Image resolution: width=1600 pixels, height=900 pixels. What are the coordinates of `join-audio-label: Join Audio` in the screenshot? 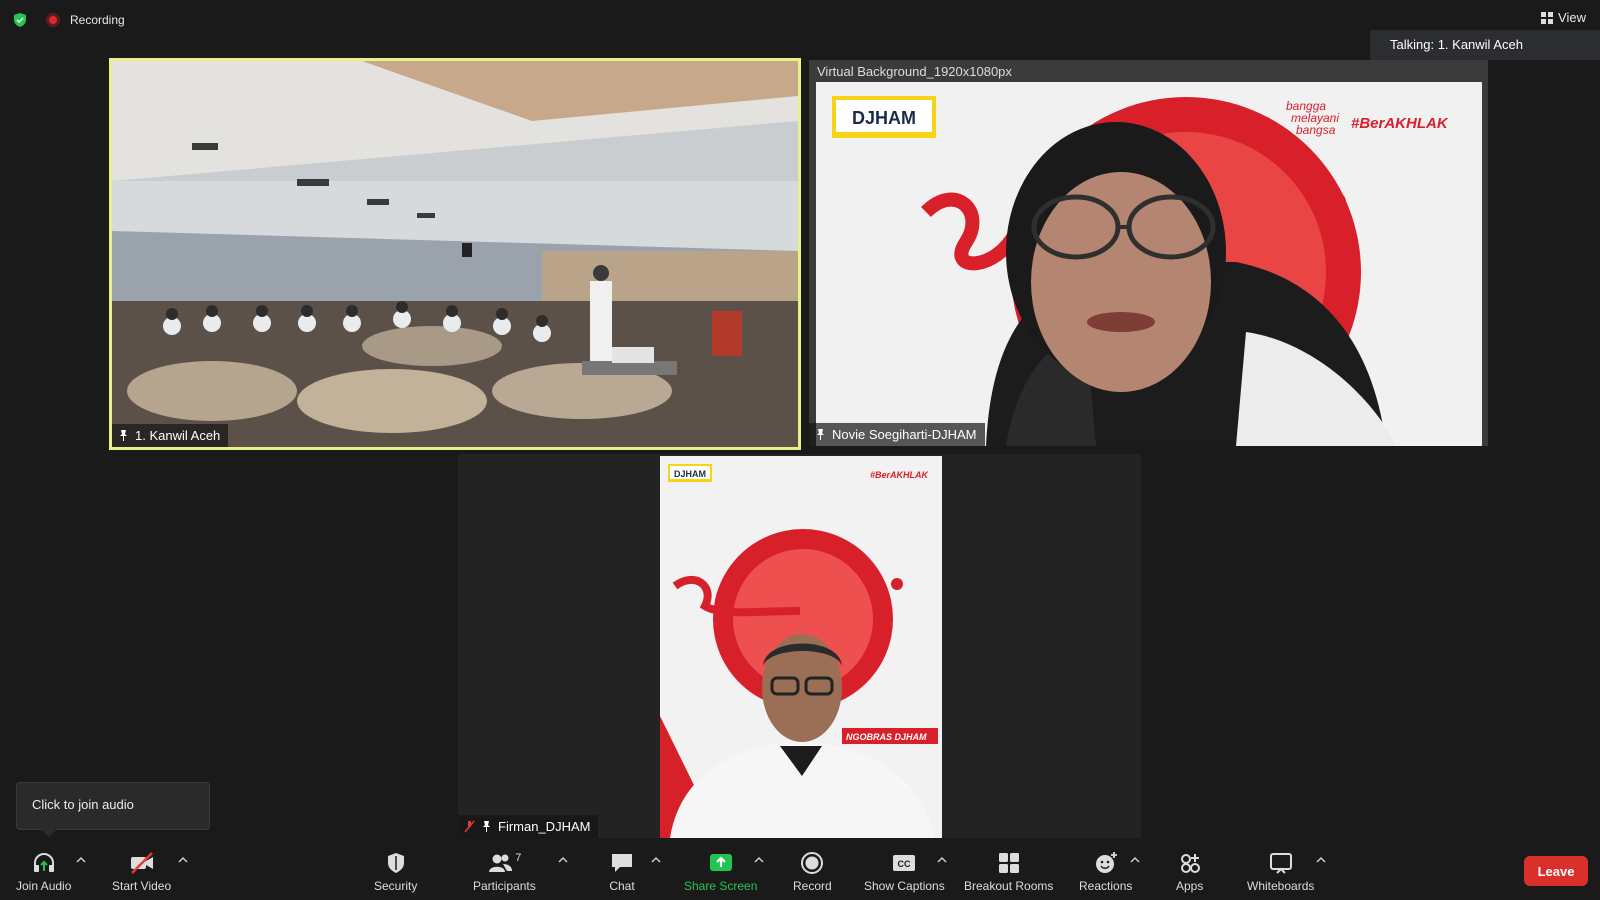 It's located at (44, 886).